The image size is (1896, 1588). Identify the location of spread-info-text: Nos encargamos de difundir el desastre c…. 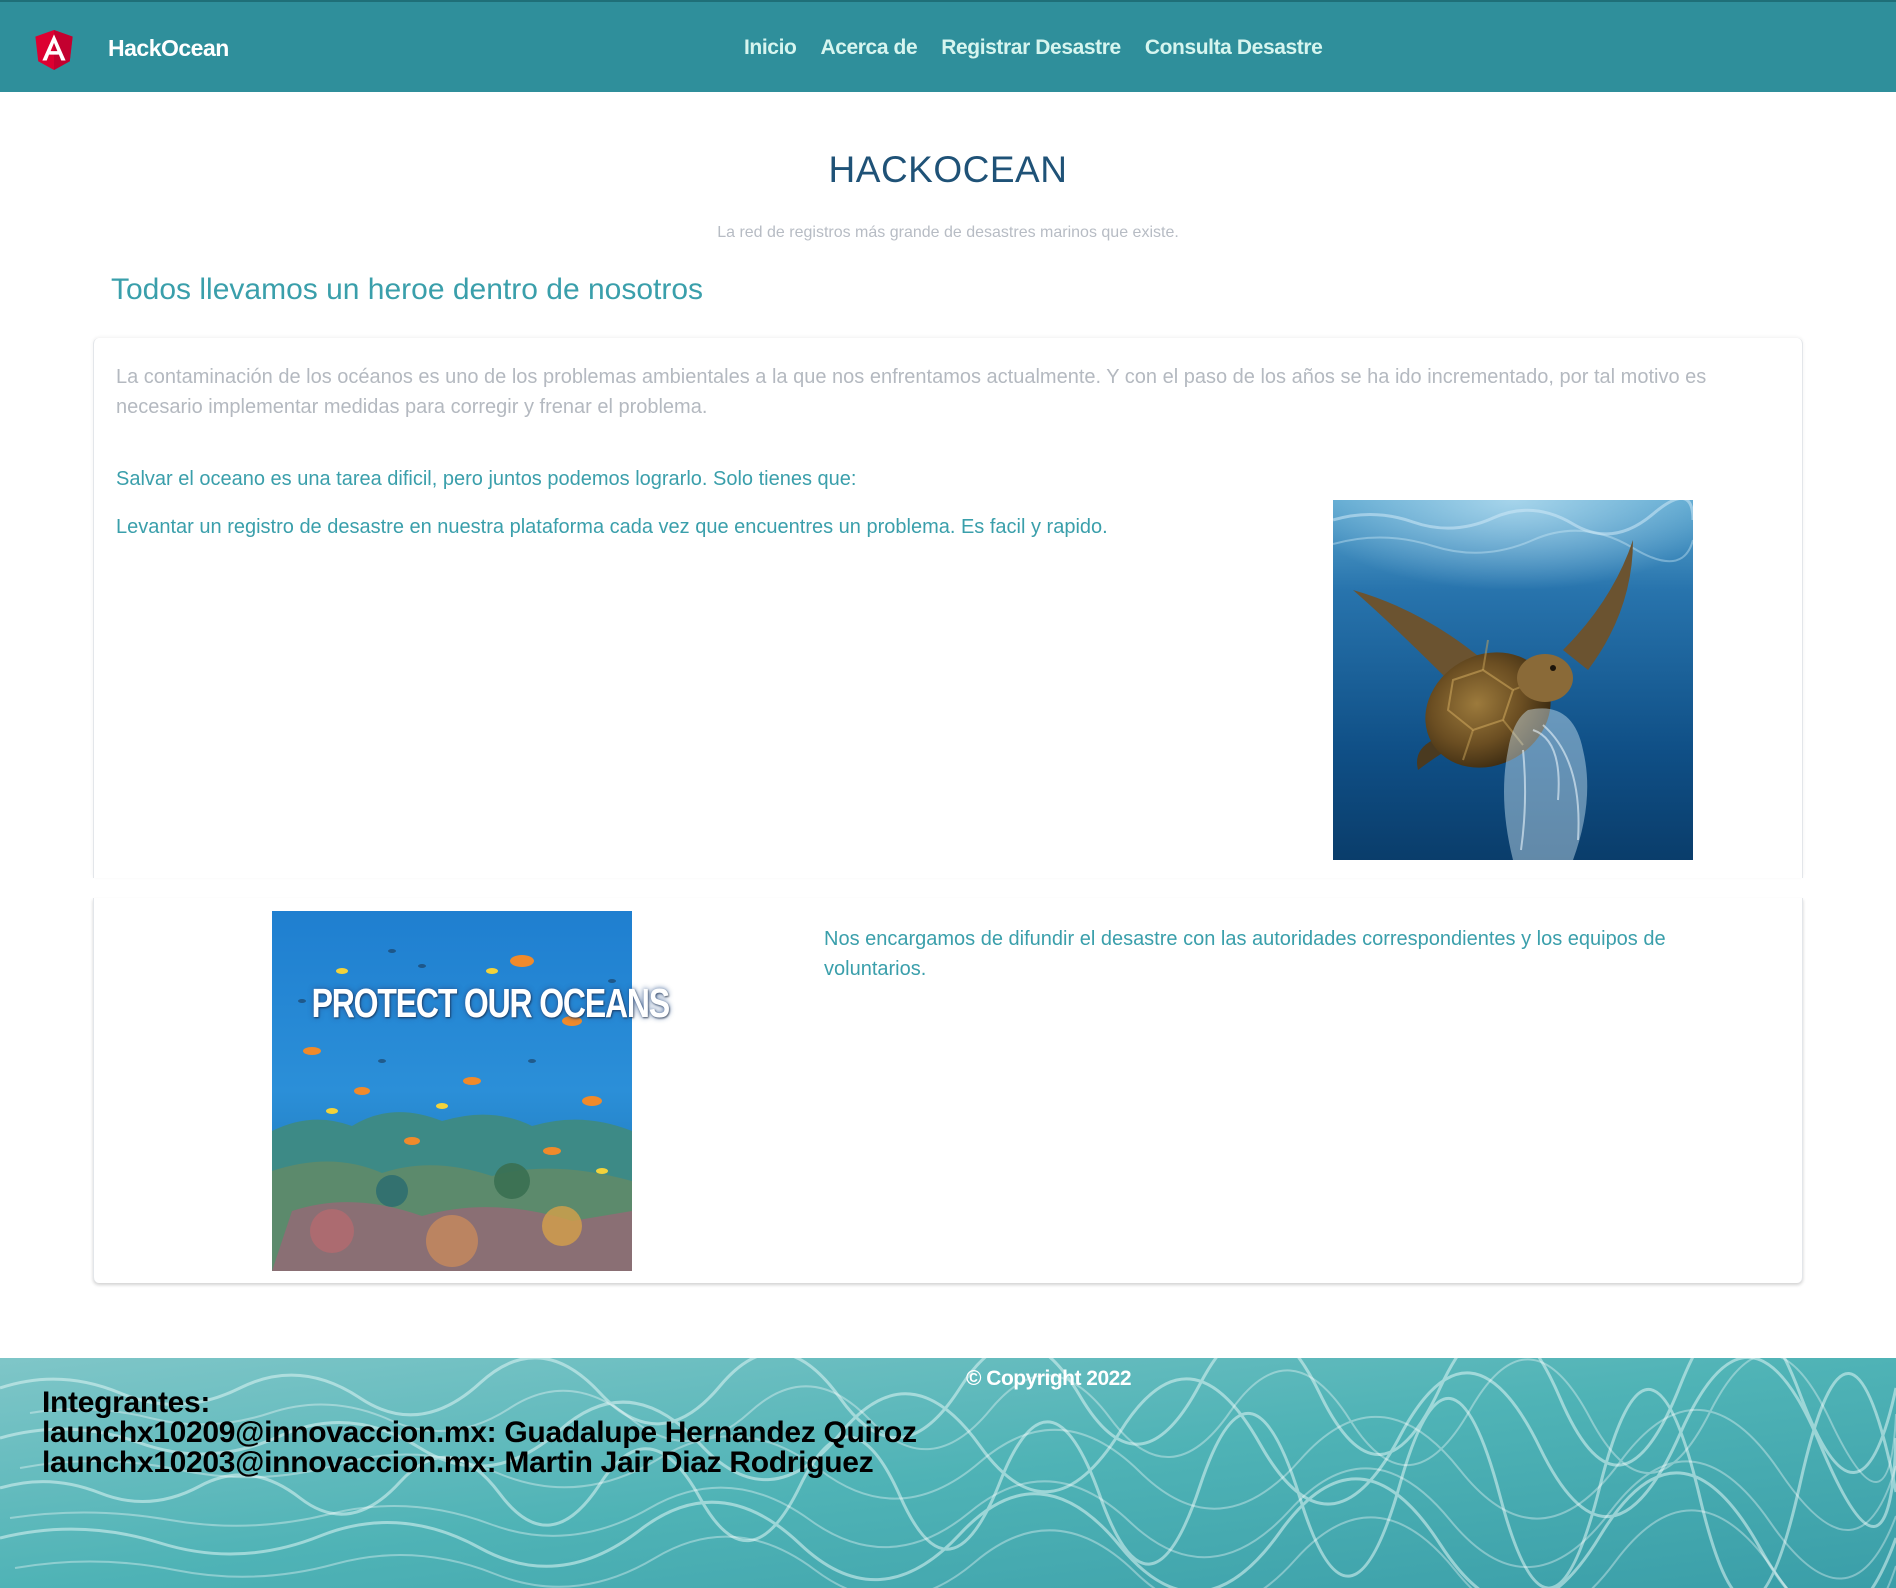
(1245, 954).